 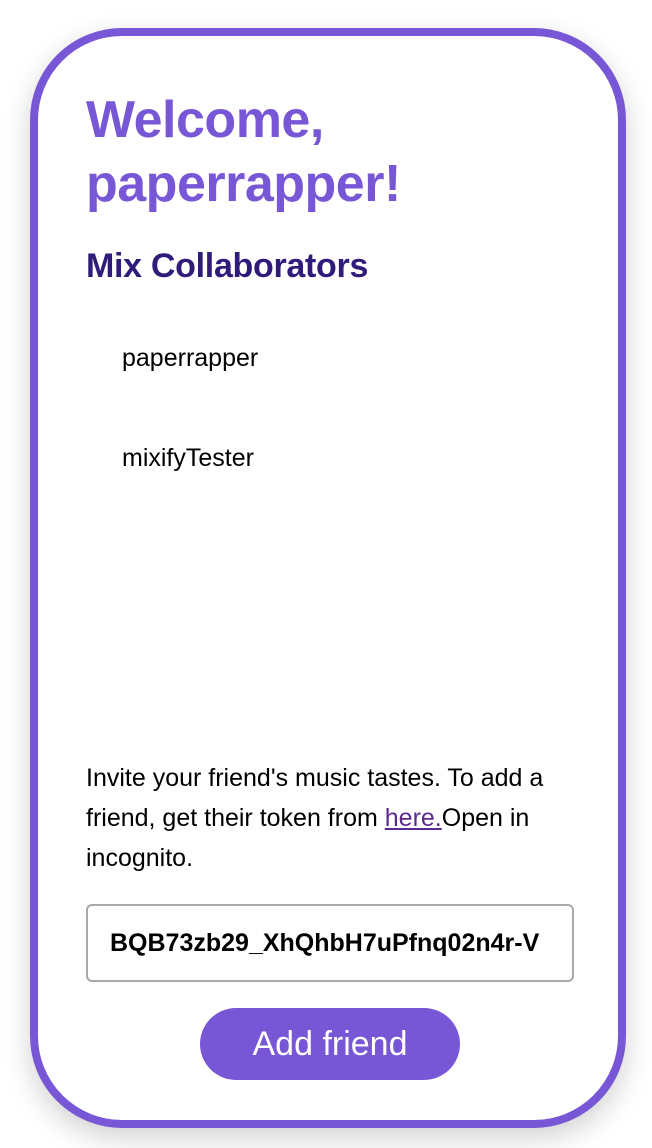 What do you see at coordinates (243, 152) in the screenshot?
I see `welcome-title: Welcome, paperrapper!` at bounding box center [243, 152].